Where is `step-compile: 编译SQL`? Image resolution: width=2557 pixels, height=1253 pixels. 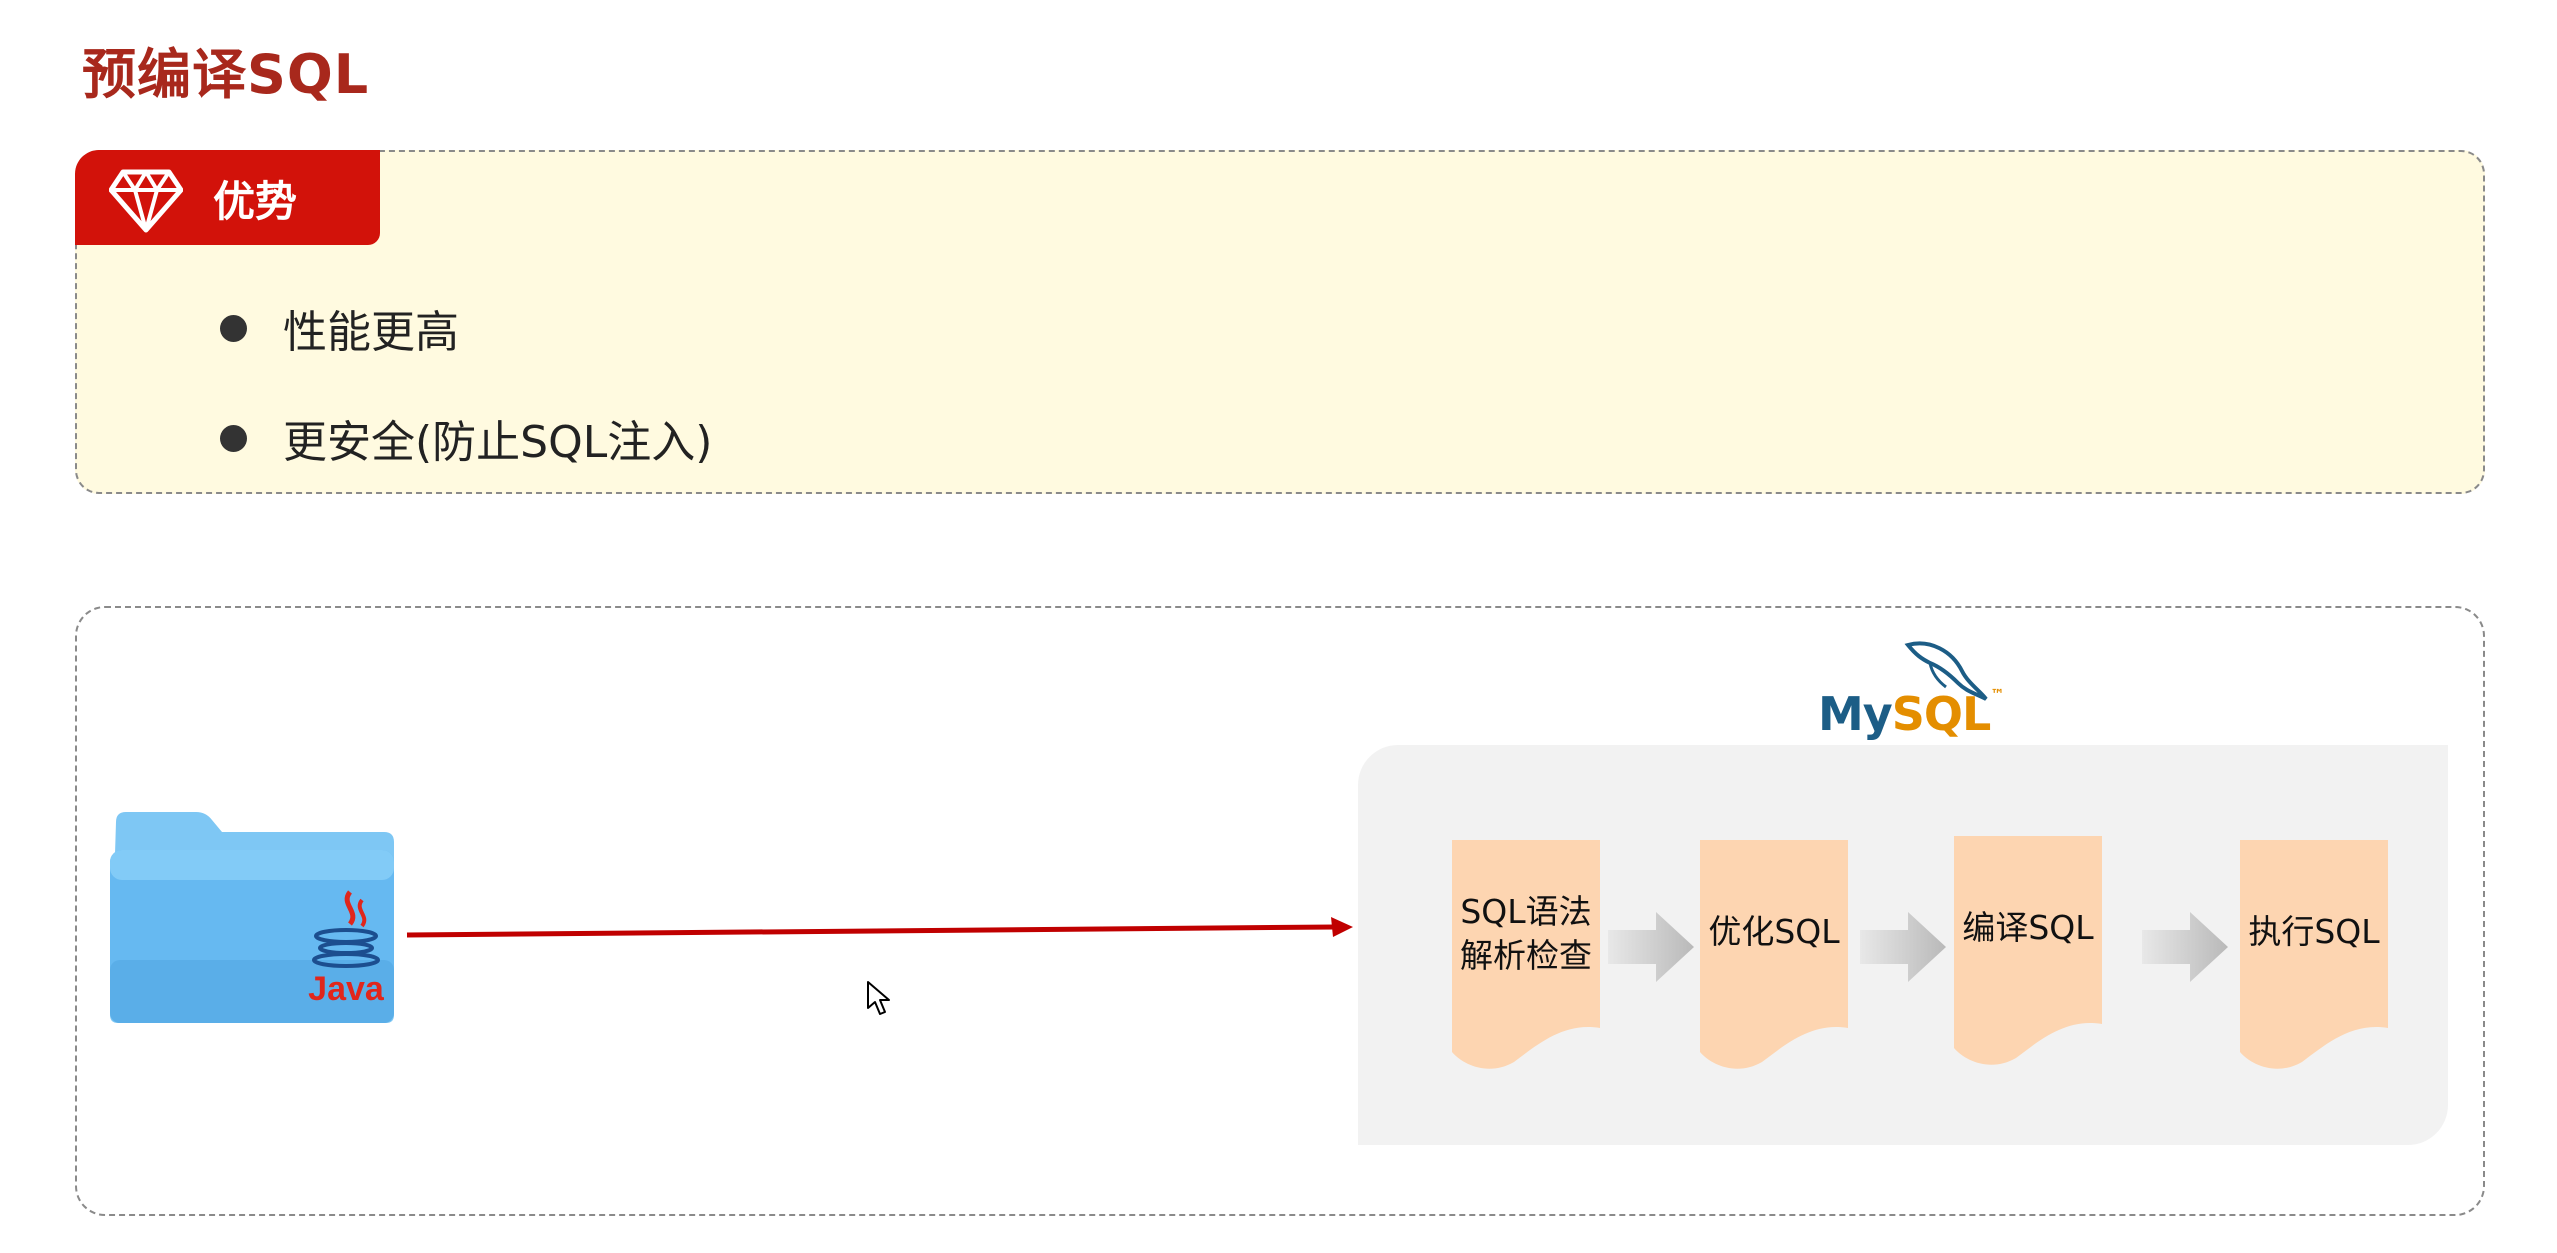 step-compile: 编译SQL is located at coordinates (2028, 951).